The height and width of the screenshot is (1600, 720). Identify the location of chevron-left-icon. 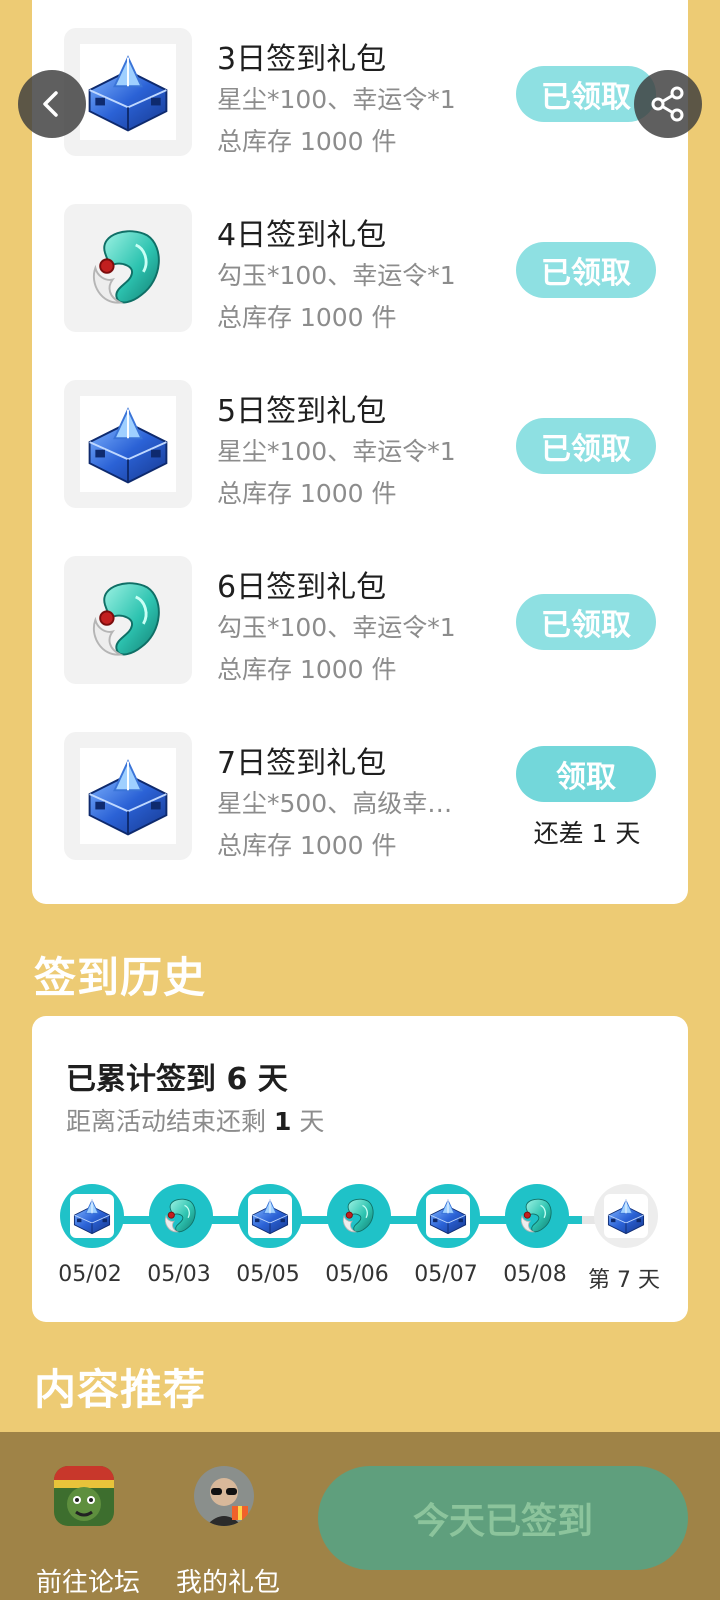
(50, 104).